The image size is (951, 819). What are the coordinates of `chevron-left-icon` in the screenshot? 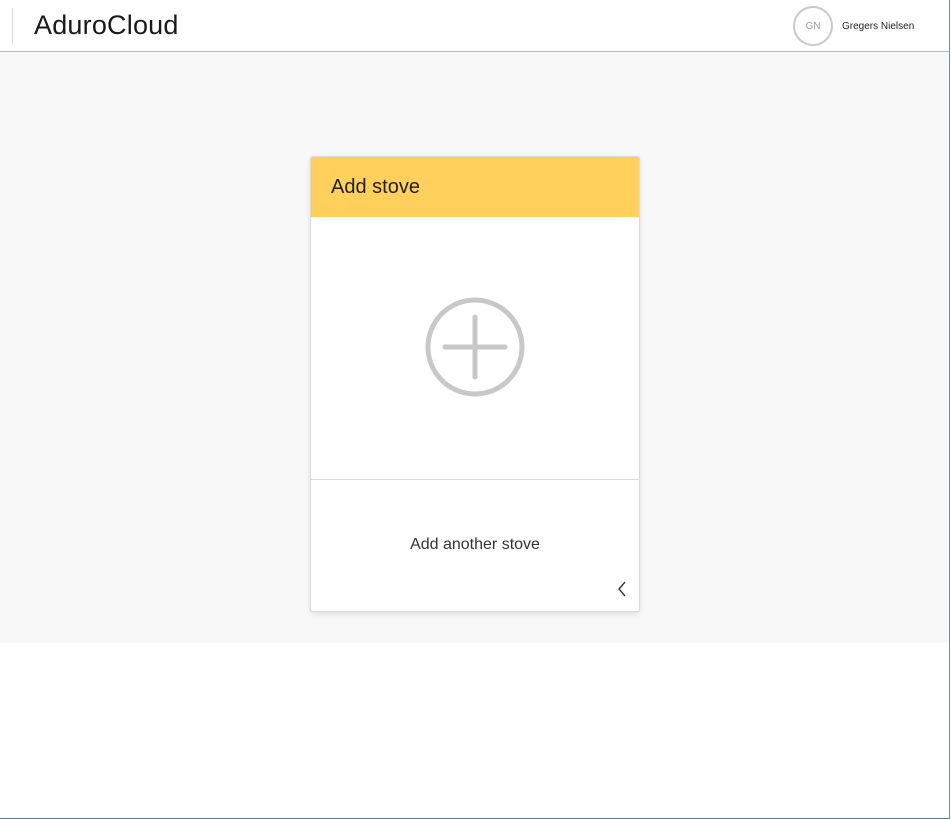 It's located at (622, 589).